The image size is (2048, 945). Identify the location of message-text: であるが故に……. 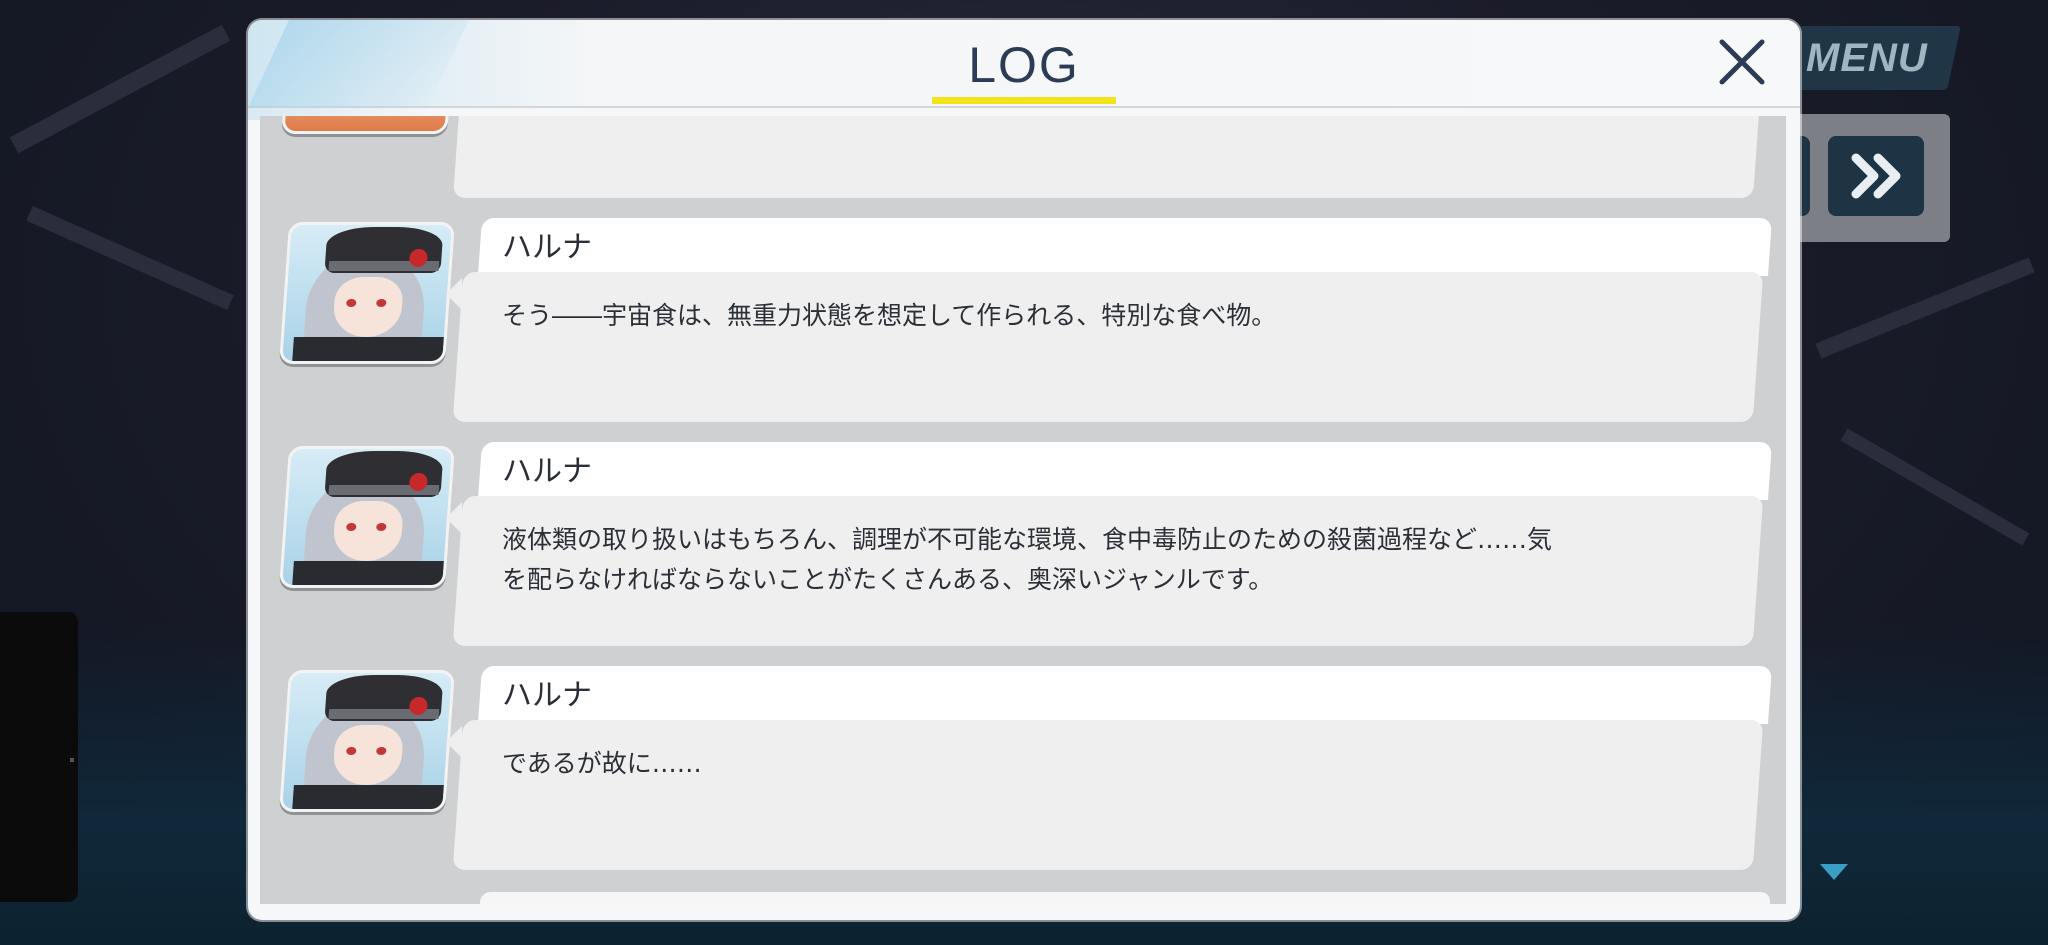
(602, 763).